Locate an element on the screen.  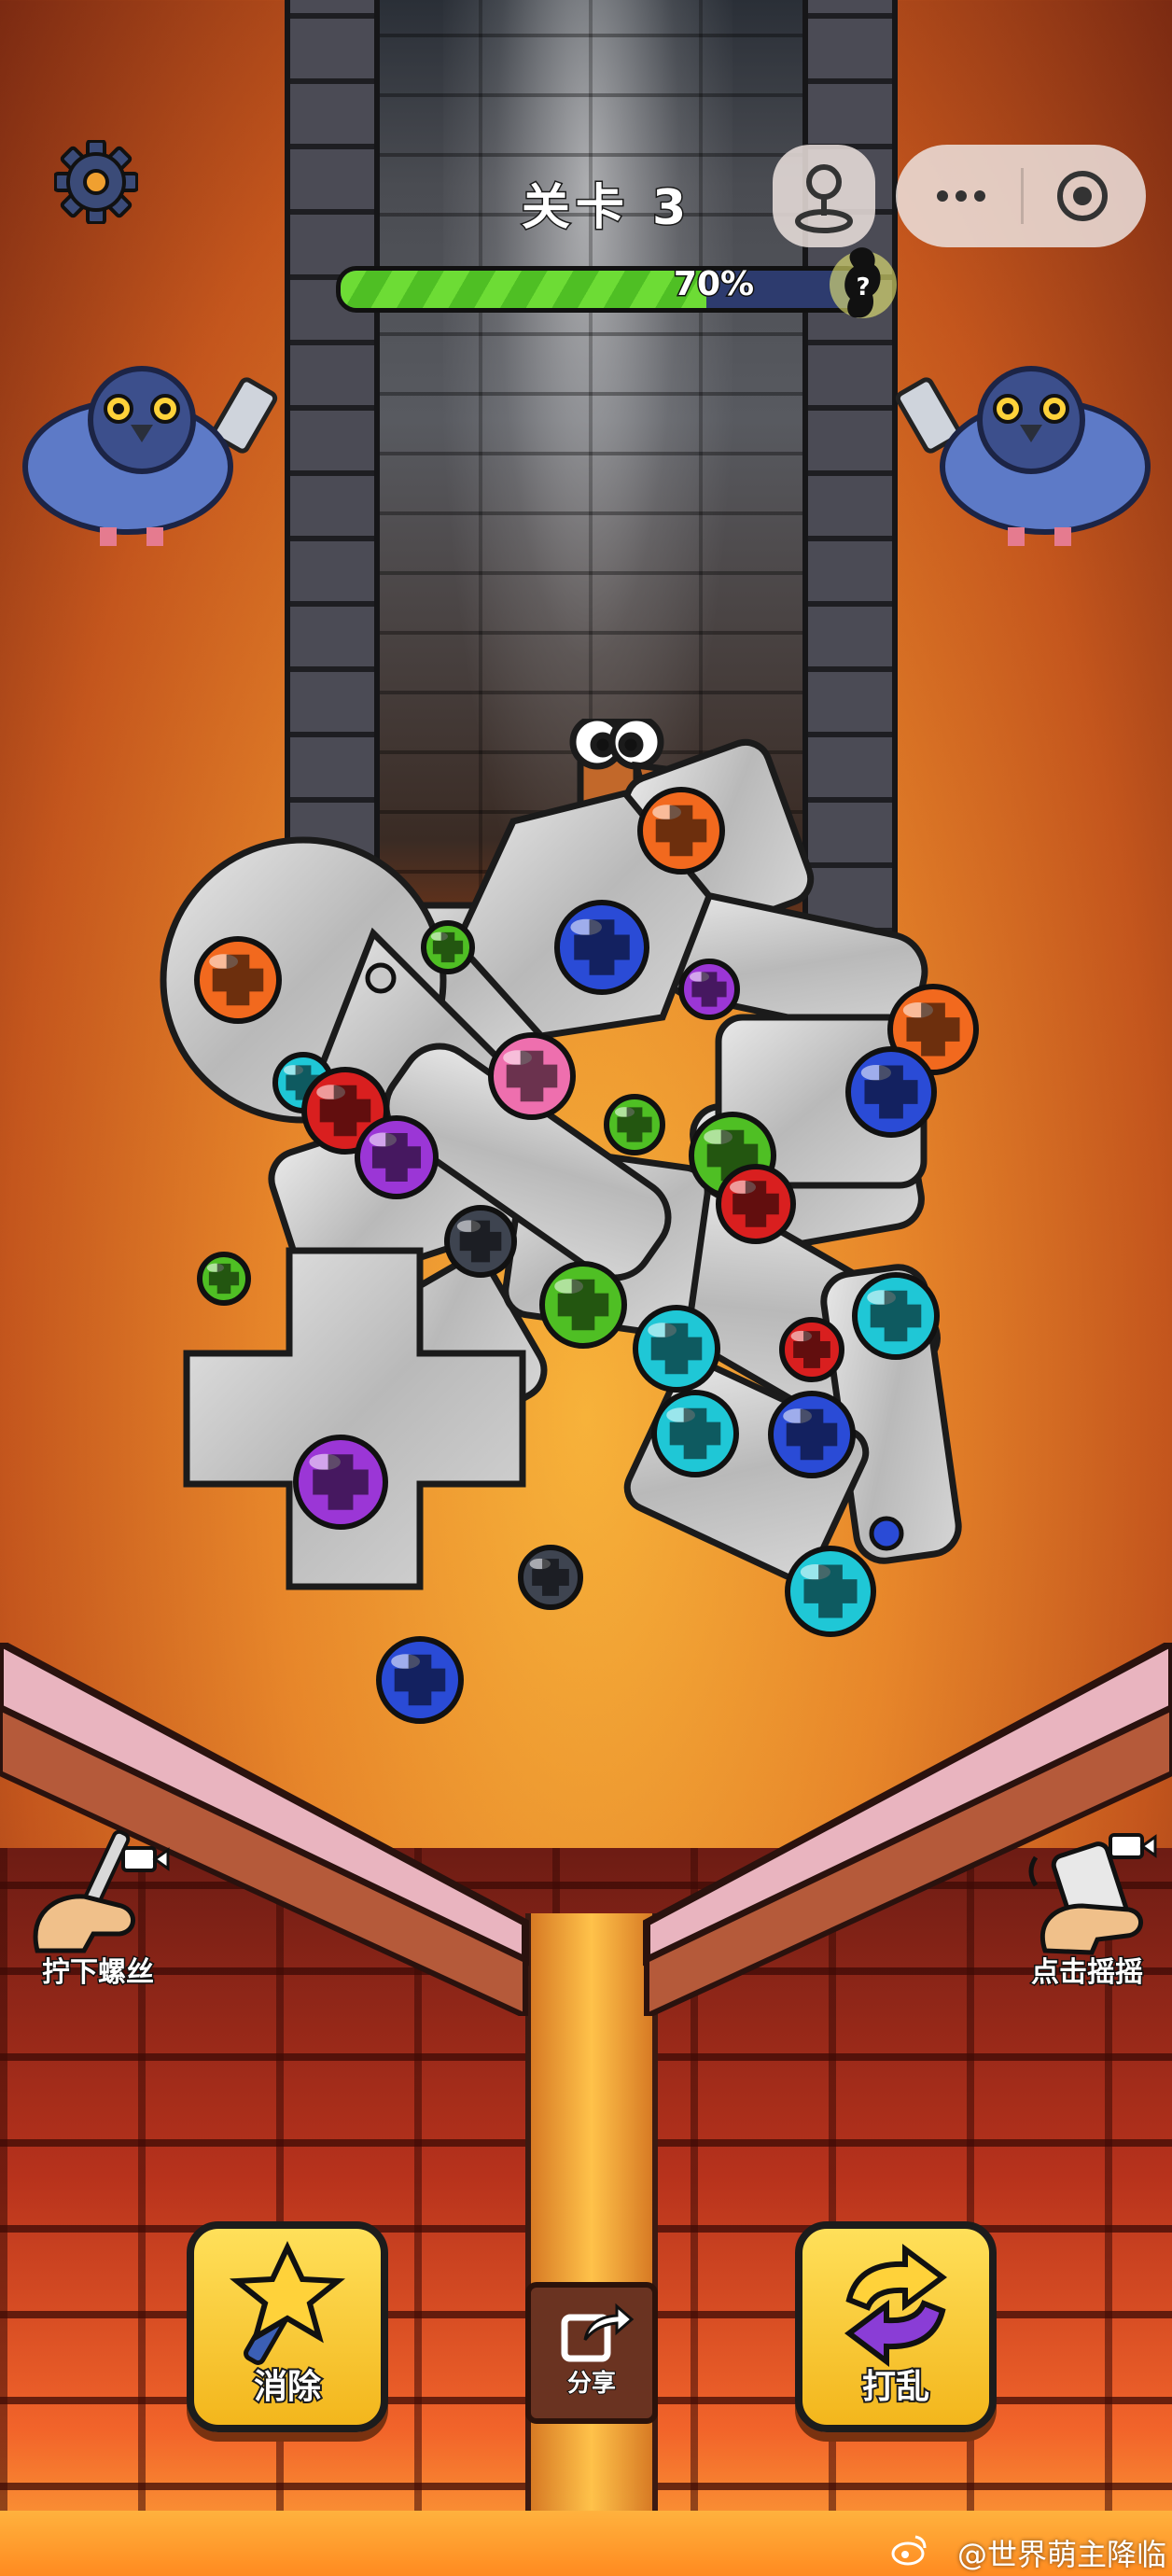
screwdriver-hand-icon is located at coordinates (101, 1891).